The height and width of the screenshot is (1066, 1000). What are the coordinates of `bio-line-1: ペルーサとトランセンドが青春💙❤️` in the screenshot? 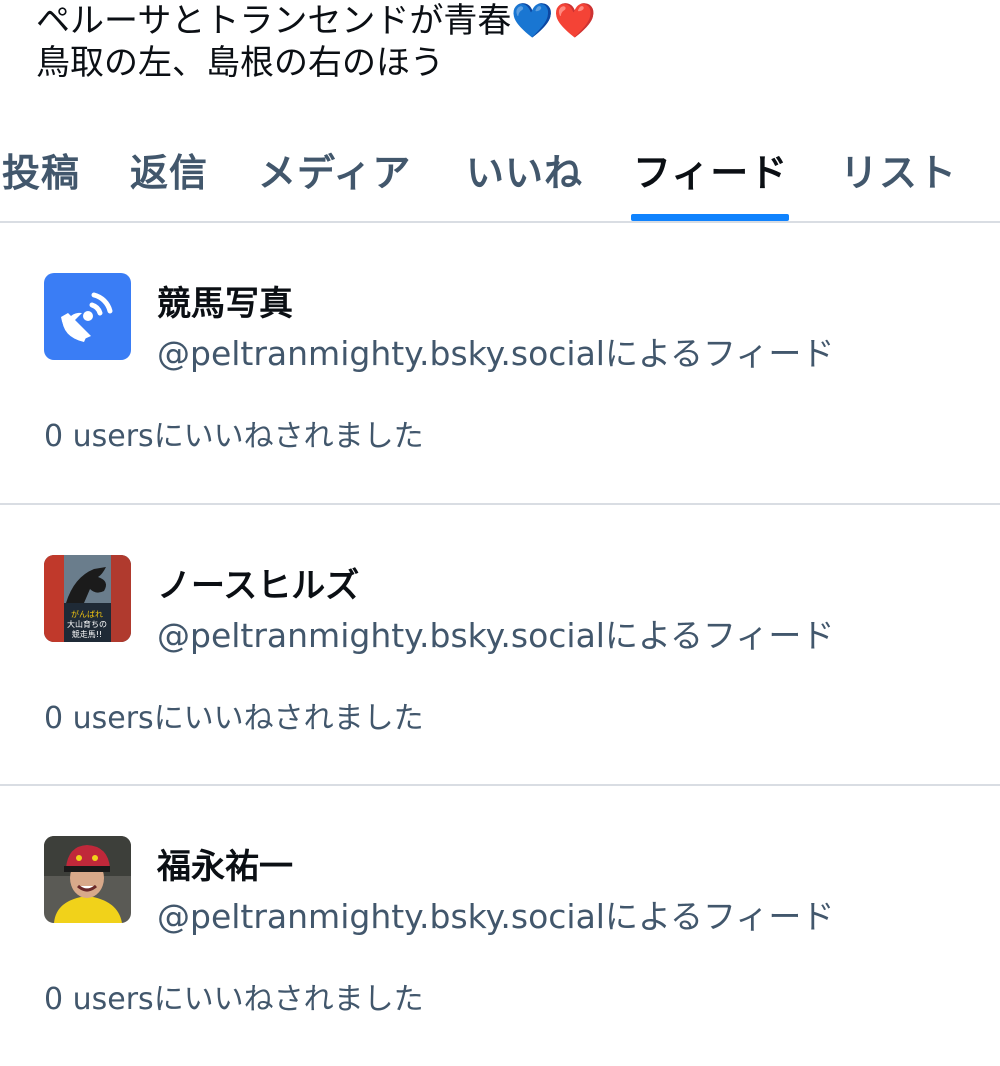 It's located at (316, 21).